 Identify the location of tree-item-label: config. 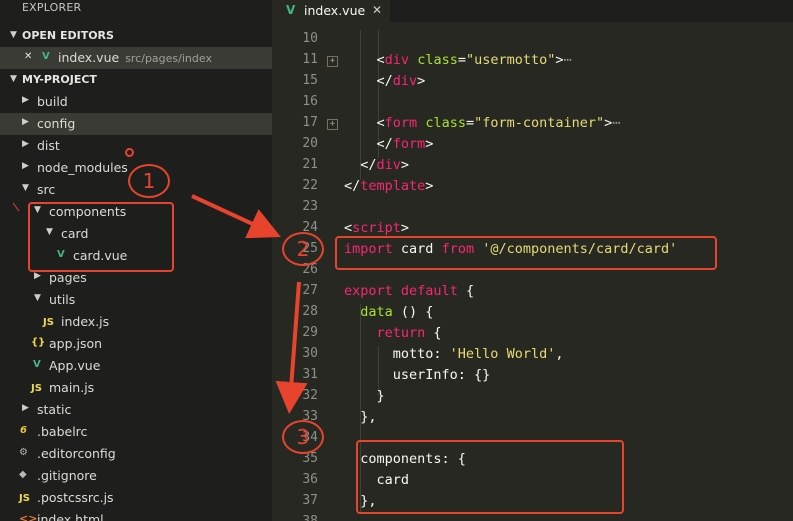
(56, 123).